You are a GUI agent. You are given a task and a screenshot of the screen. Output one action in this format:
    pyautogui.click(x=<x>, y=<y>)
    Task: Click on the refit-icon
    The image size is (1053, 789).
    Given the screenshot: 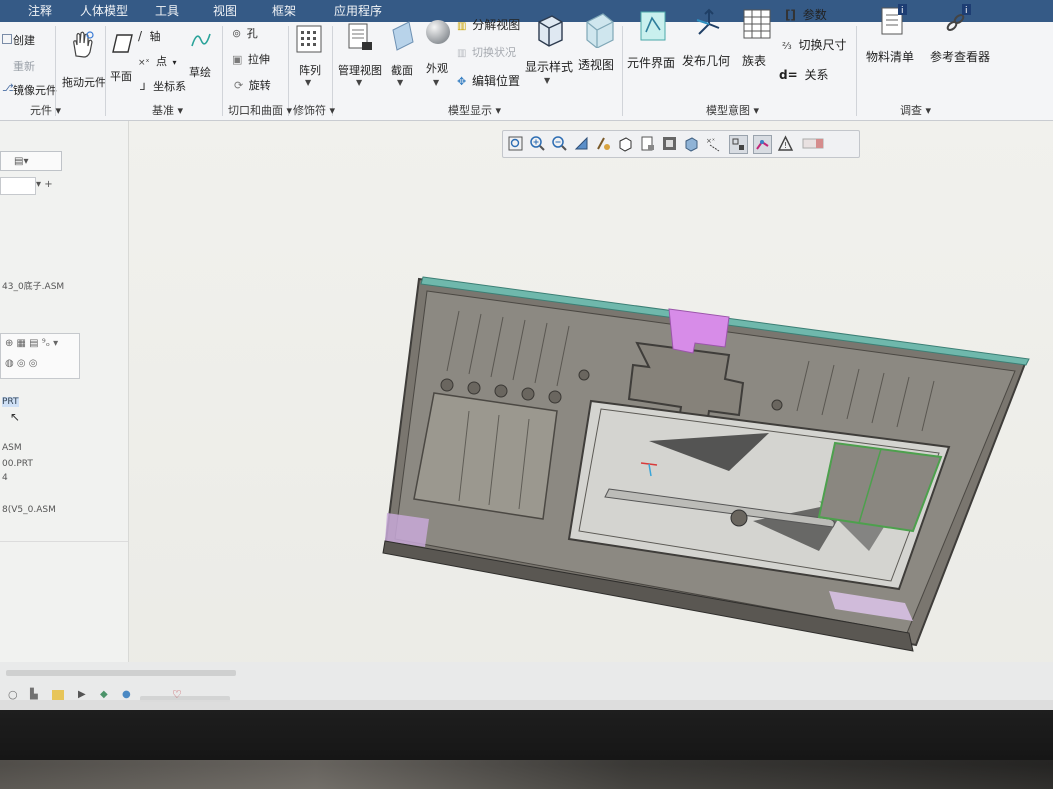 What is the action you would take?
    pyautogui.click(x=515, y=143)
    